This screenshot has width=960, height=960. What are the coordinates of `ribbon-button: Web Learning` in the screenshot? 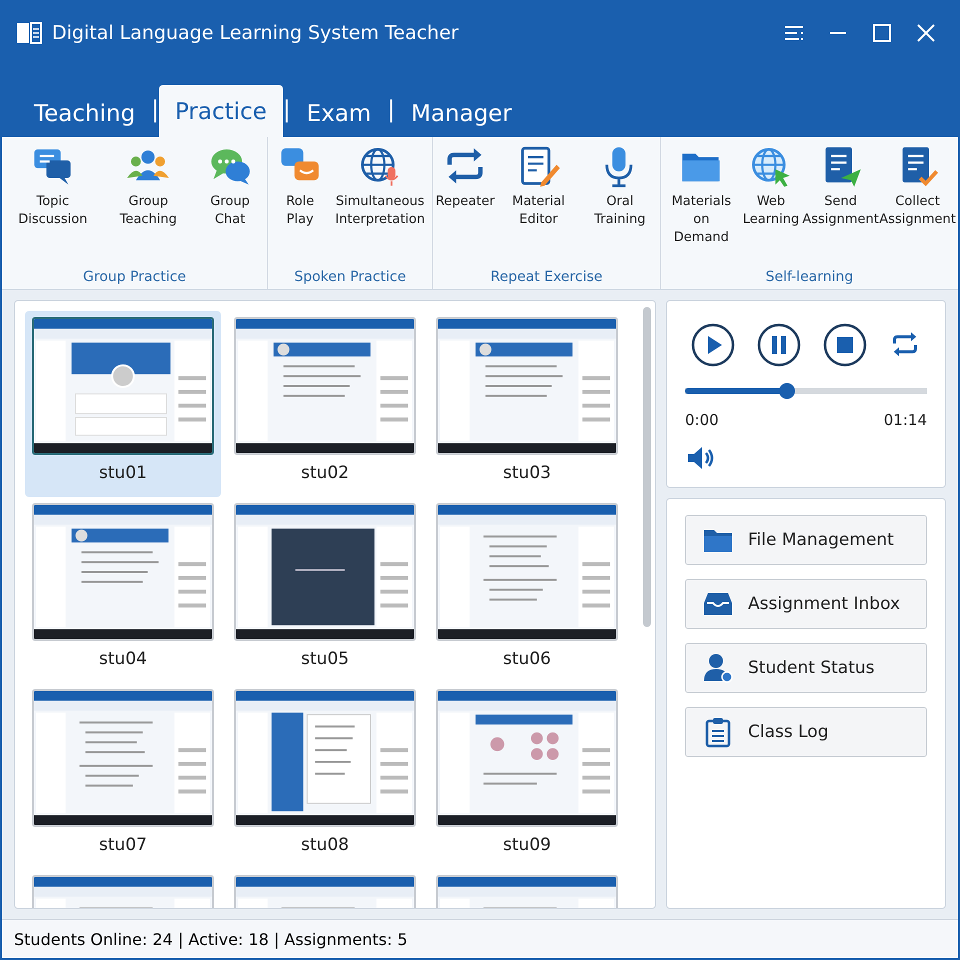 It's located at (771, 207).